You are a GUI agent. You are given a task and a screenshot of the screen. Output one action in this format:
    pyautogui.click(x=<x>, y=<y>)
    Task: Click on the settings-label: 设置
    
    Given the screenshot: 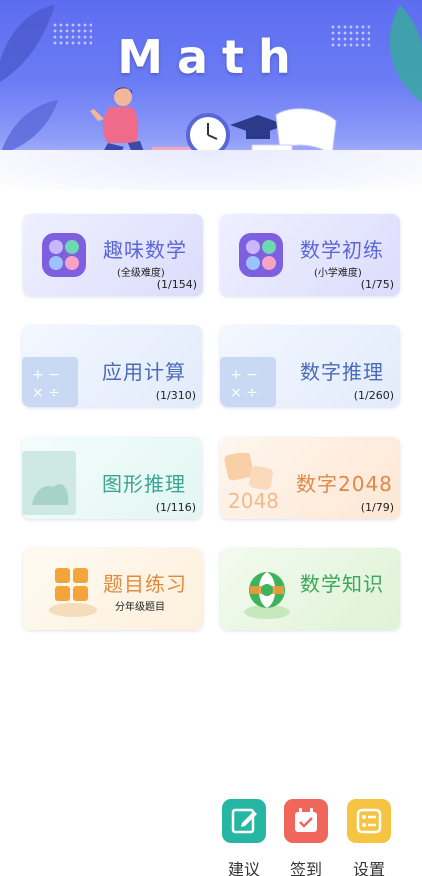 What is the action you would take?
    pyautogui.click(x=369, y=866)
    